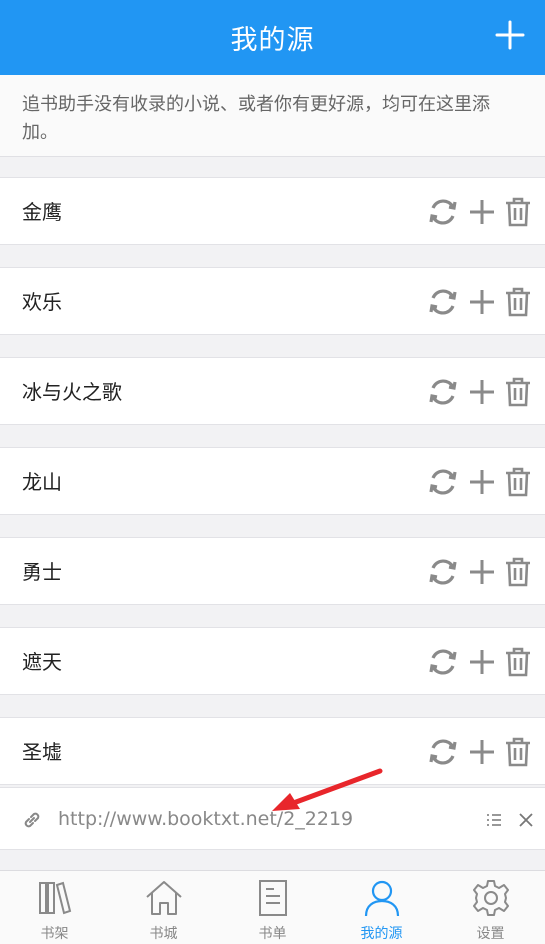  What do you see at coordinates (272, 751) in the screenshot?
I see `source-row: 圣墟` at bounding box center [272, 751].